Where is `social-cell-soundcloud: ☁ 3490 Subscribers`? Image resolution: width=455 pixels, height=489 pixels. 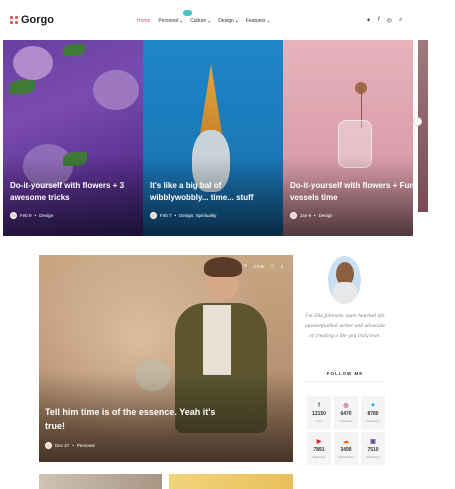
social-cell-soundcloud: ☁ 3490 Subscribers is located at coordinates (346, 448).